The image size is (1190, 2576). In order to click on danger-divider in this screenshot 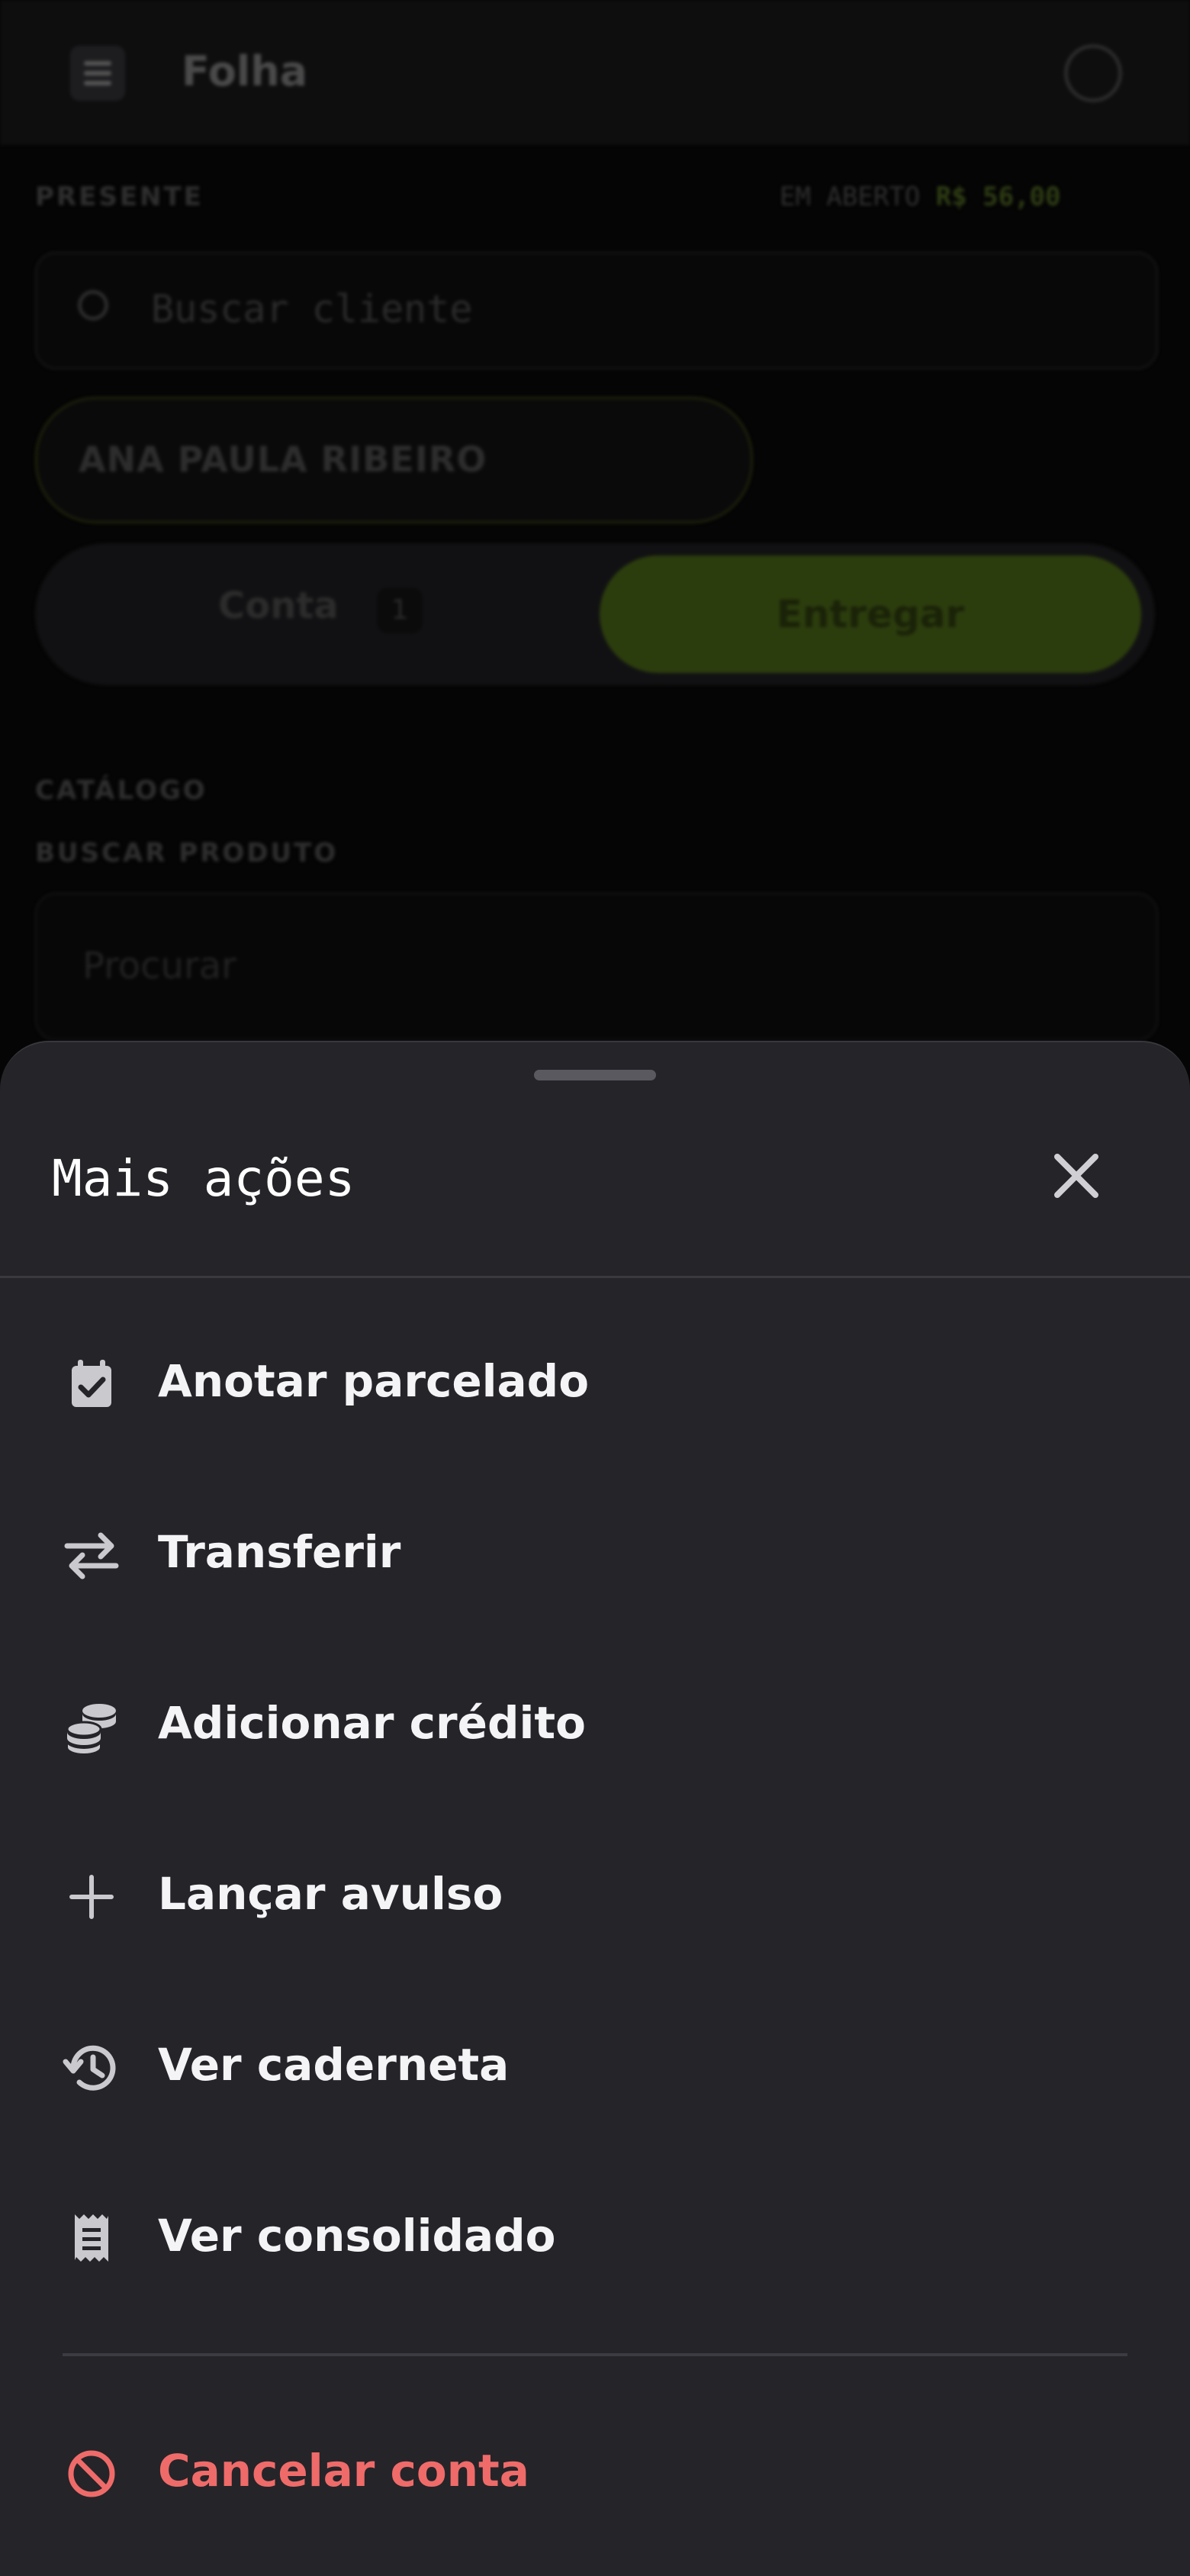, I will do `click(595, 2354)`.